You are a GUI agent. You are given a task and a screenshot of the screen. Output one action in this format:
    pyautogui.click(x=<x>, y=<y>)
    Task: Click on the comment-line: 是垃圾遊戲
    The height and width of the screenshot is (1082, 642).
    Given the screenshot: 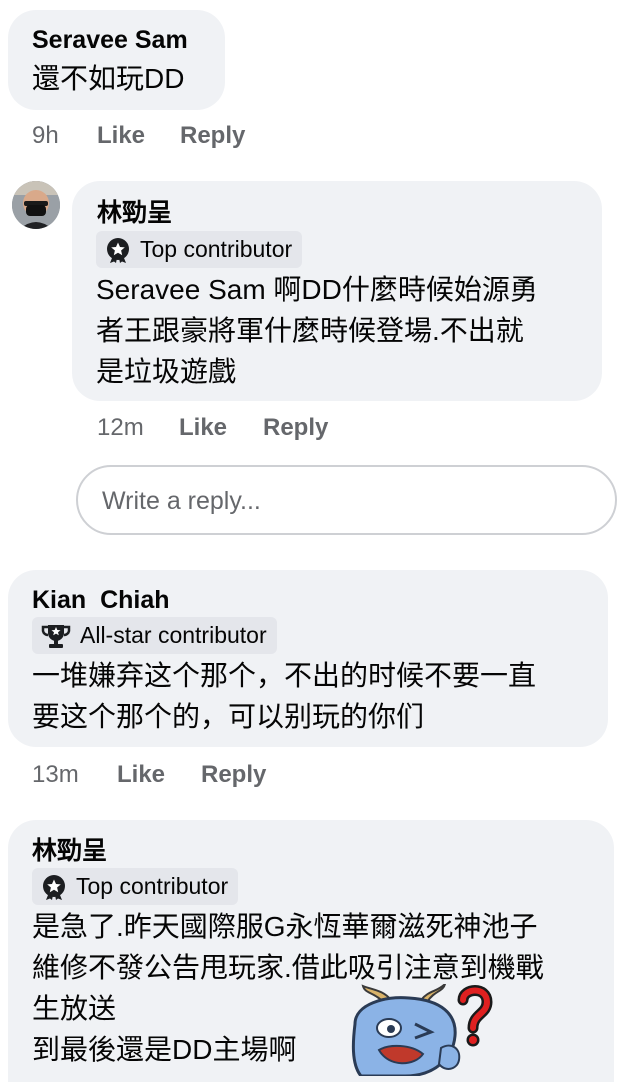 What is the action you would take?
    pyautogui.click(x=166, y=371)
    